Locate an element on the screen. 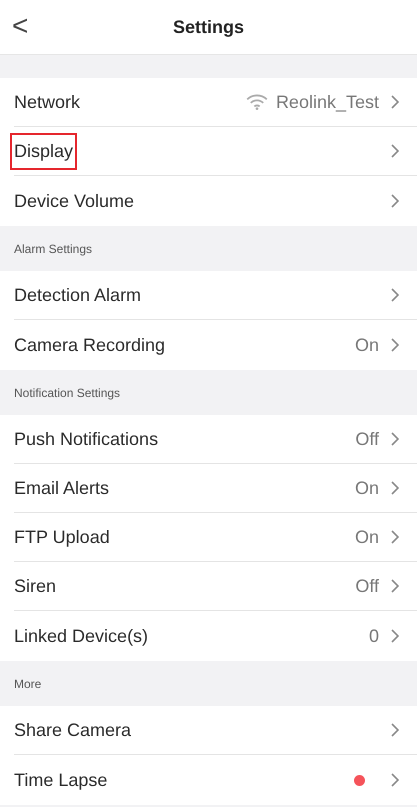 This screenshot has height=807, width=417. settings-row: Email Alerts On is located at coordinates (215, 488).